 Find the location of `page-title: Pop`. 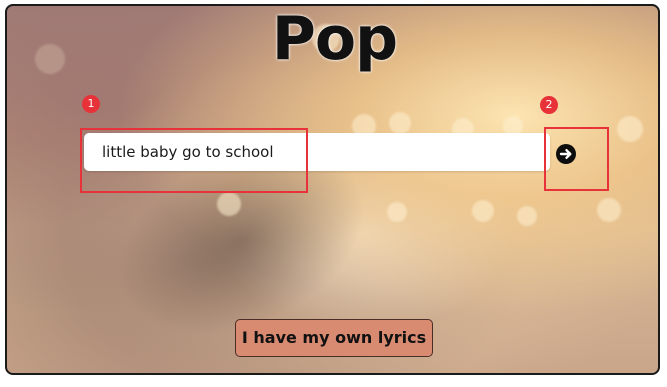

page-title: Pop is located at coordinates (334, 39).